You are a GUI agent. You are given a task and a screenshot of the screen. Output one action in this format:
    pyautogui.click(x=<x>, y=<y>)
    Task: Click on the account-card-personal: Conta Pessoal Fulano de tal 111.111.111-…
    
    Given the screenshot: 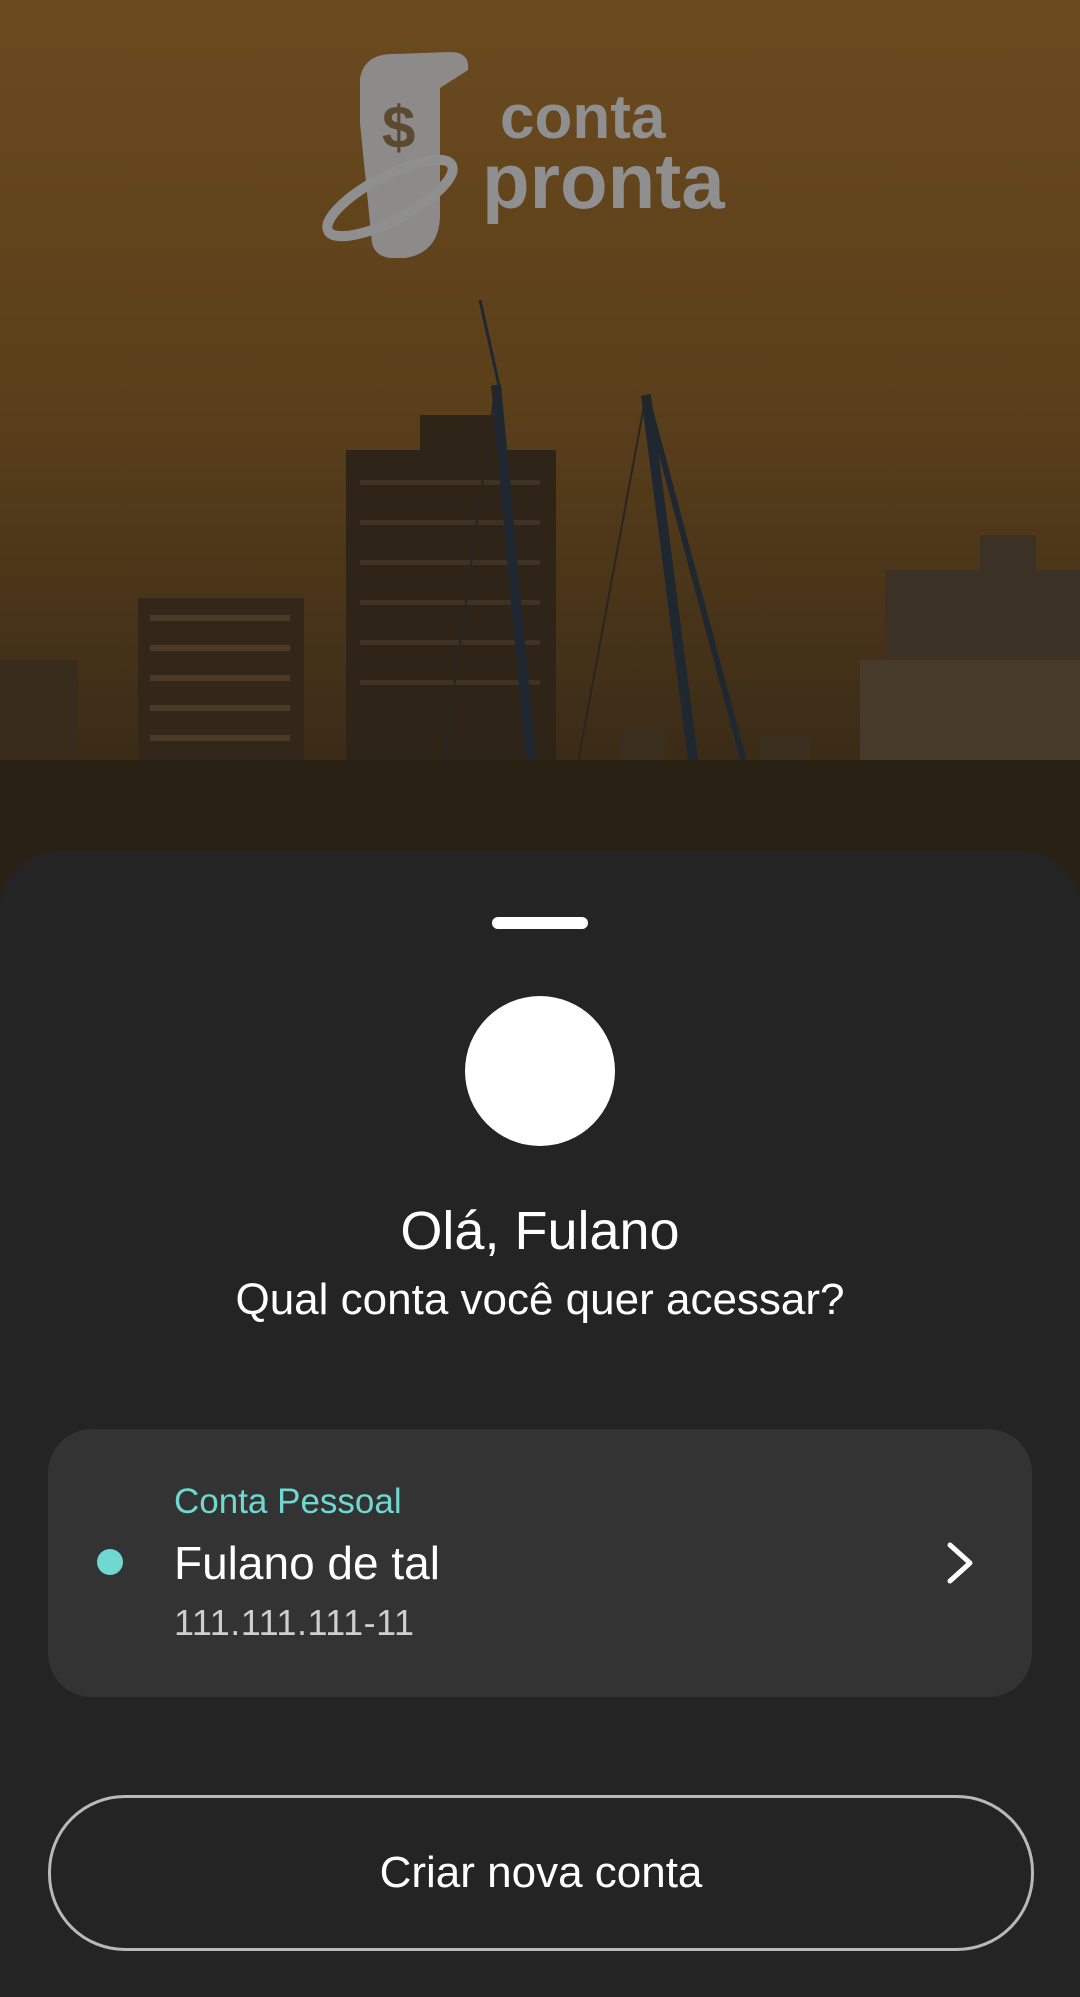 What is the action you would take?
    pyautogui.click(x=540, y=1563)
    